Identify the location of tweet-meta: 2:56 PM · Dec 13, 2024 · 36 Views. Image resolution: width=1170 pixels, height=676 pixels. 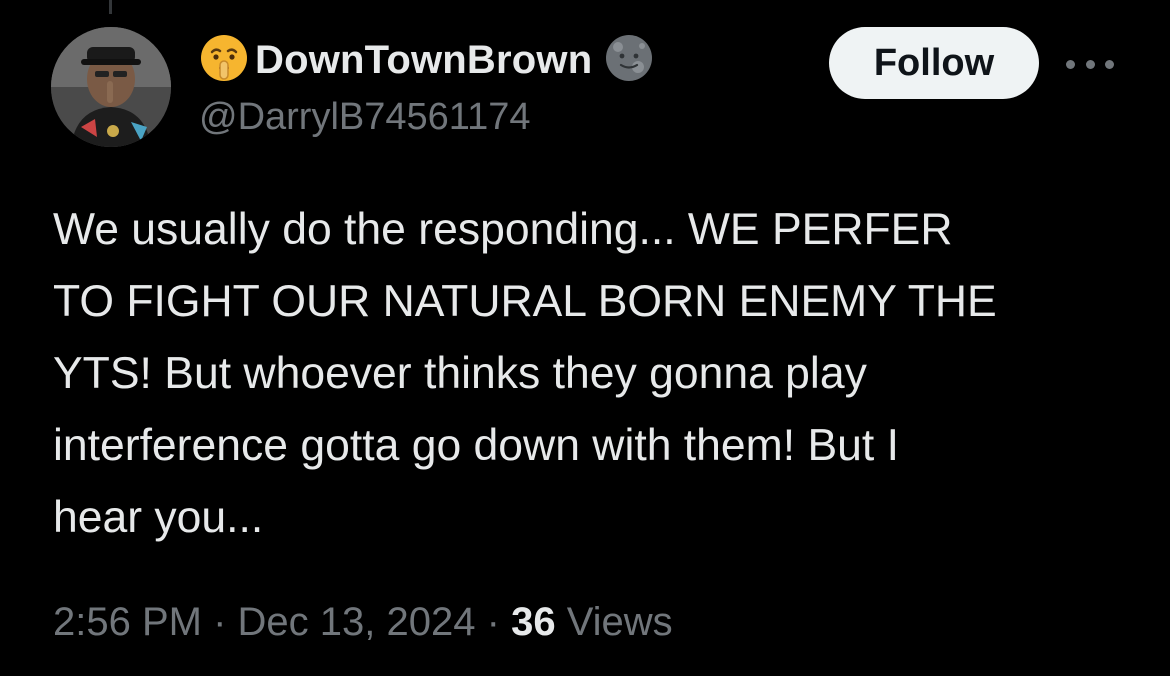
(363, 622).